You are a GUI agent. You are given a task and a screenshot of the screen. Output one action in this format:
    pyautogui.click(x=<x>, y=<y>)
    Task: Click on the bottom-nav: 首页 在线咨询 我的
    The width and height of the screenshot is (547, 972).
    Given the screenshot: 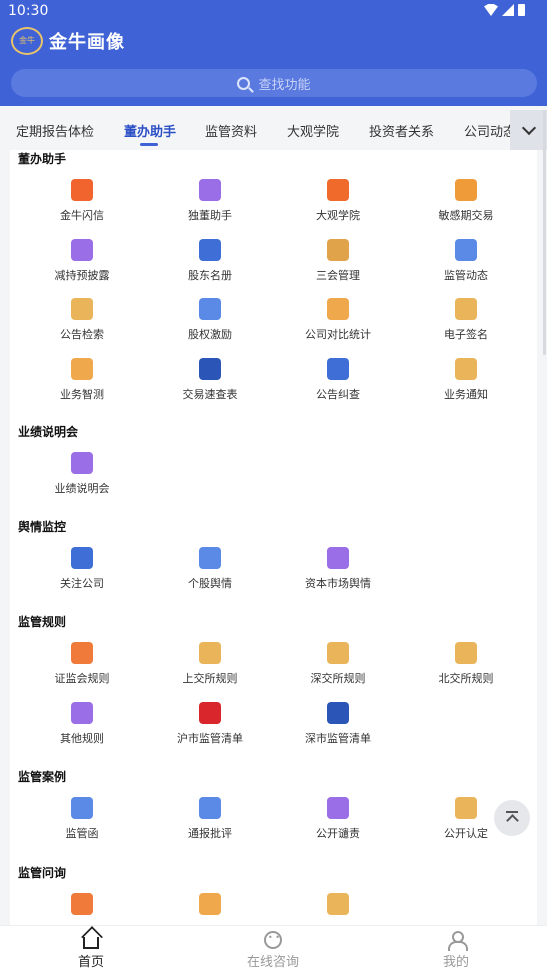 What is the action you would take?
    pyautogui.click(x=273, y=948)
    